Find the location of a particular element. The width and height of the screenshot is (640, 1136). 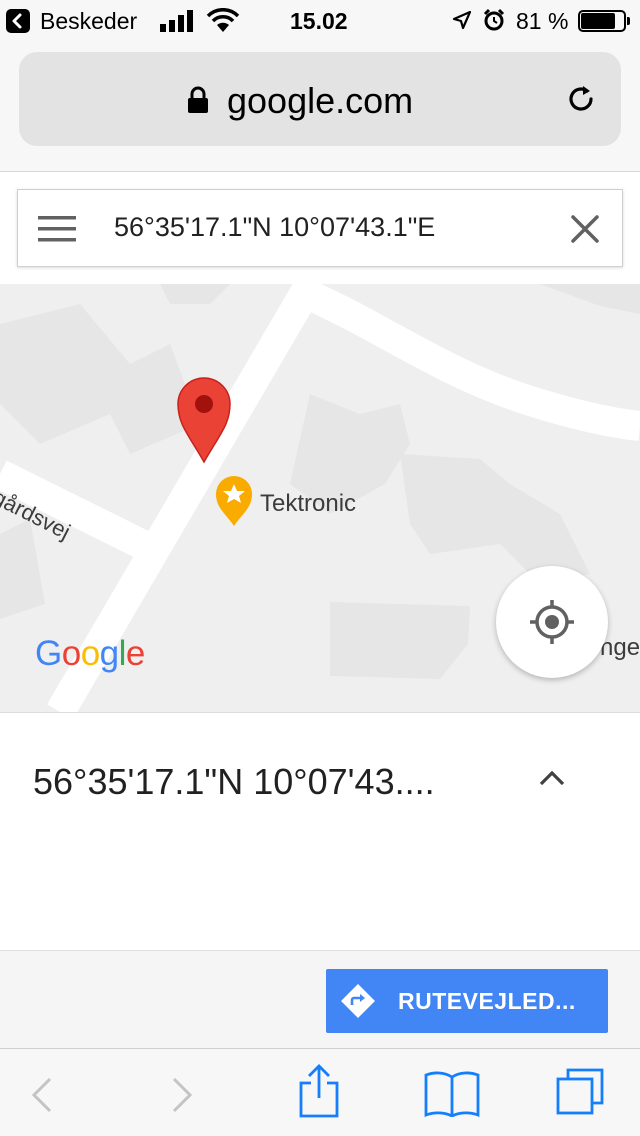

status-bar: Beskeder 15.02 81 % is located at coordinates (320, 21).